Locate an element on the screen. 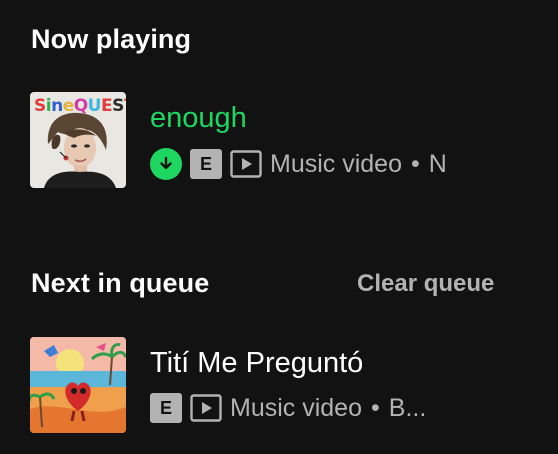 This screenshot has width=558, height=454. clear-queue-button: Clear queue is located at coordinates (425, 284).